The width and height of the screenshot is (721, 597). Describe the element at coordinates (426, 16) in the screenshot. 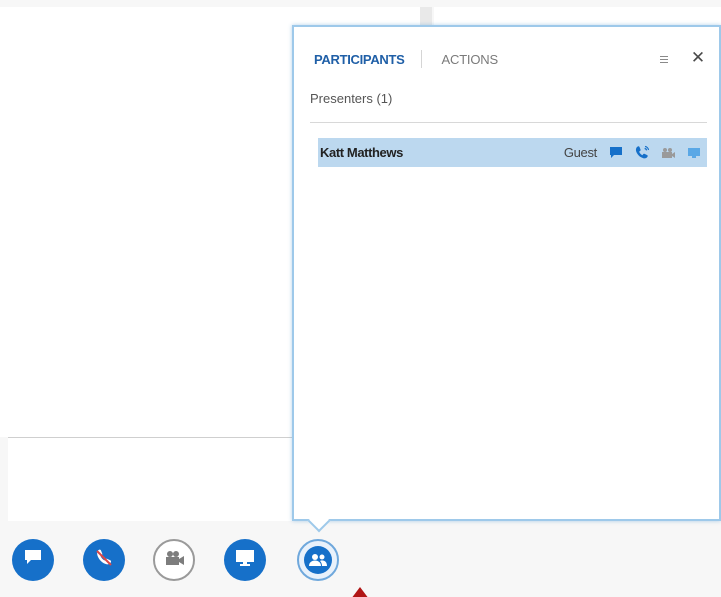

I see `pane-divider` at that location.